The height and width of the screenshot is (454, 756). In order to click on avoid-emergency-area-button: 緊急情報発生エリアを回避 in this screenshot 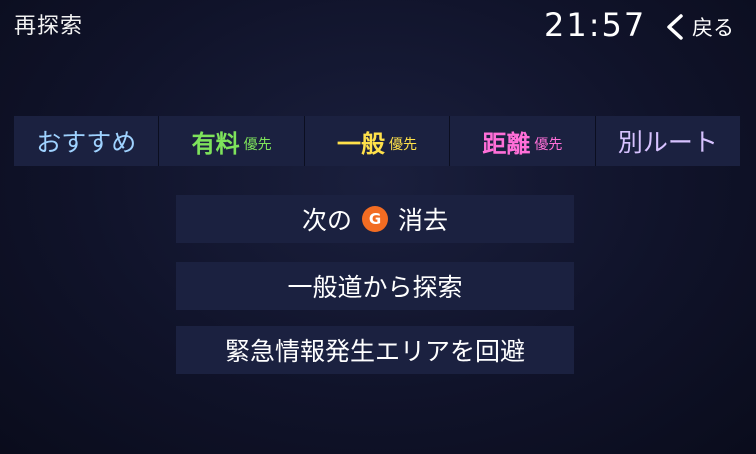, I will do `click(375, 350)`.